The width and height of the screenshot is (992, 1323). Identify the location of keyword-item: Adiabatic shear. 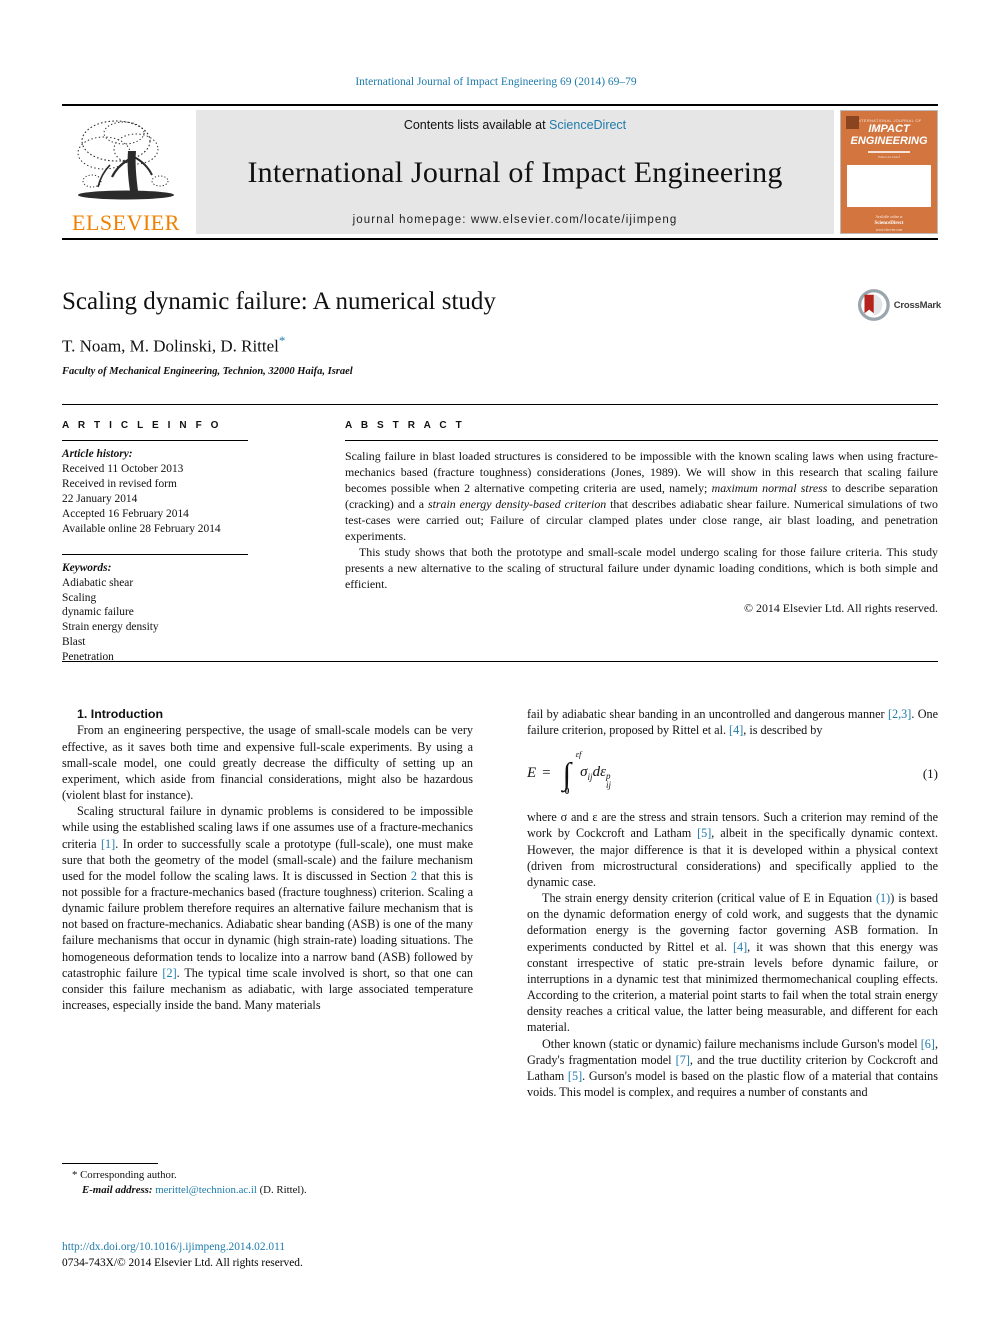
(98, 582).